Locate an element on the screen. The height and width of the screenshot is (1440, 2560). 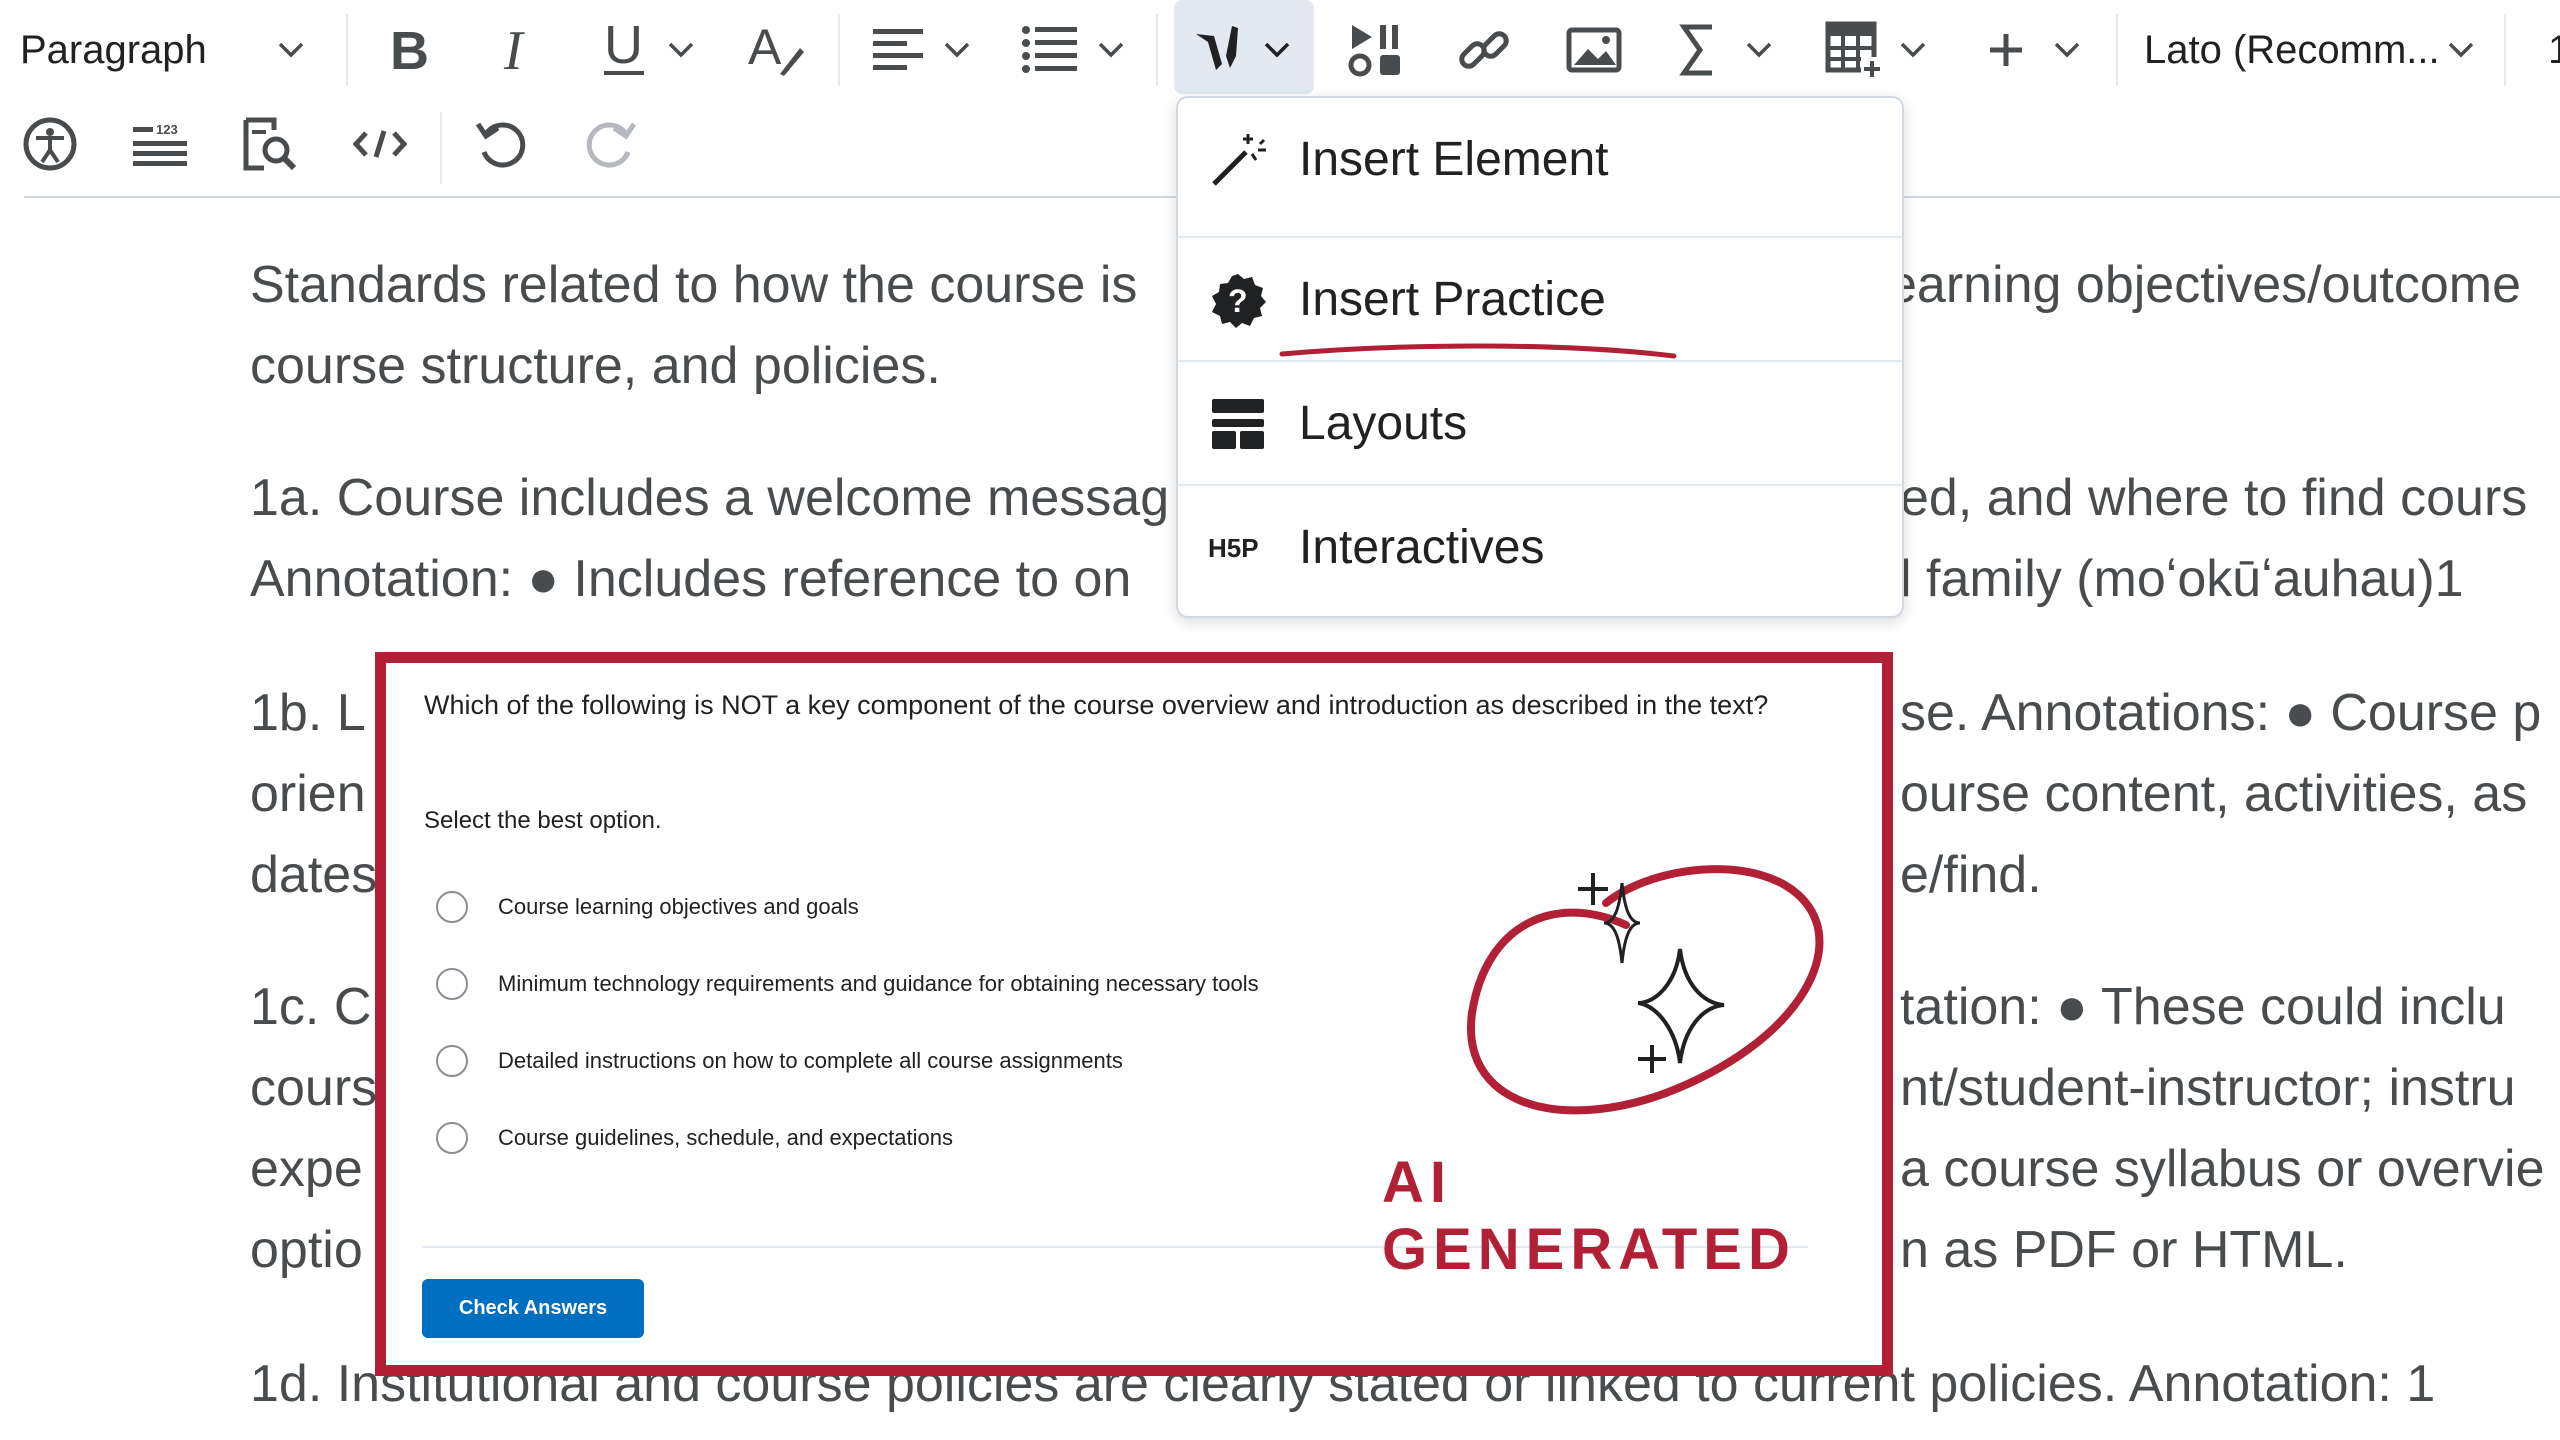
highlight-underline-mark is located at coordinates (1478, 351).